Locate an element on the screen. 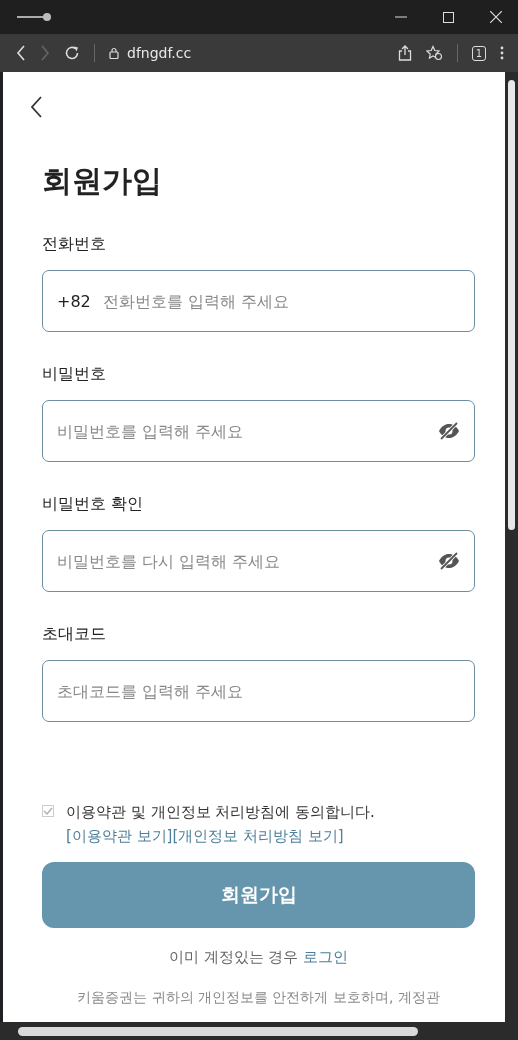  invite-code-input: 초대코드를 입력해 주세요 is located at coordinates (258, 691).